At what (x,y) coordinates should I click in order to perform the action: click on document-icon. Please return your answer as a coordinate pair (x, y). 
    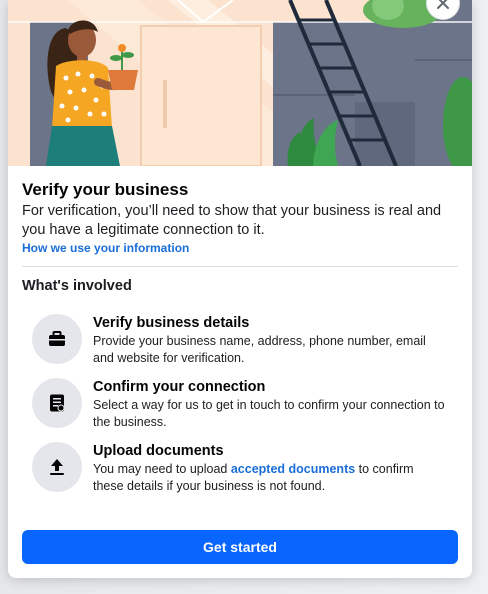
    Looking at the image, I should click on (57, 403).